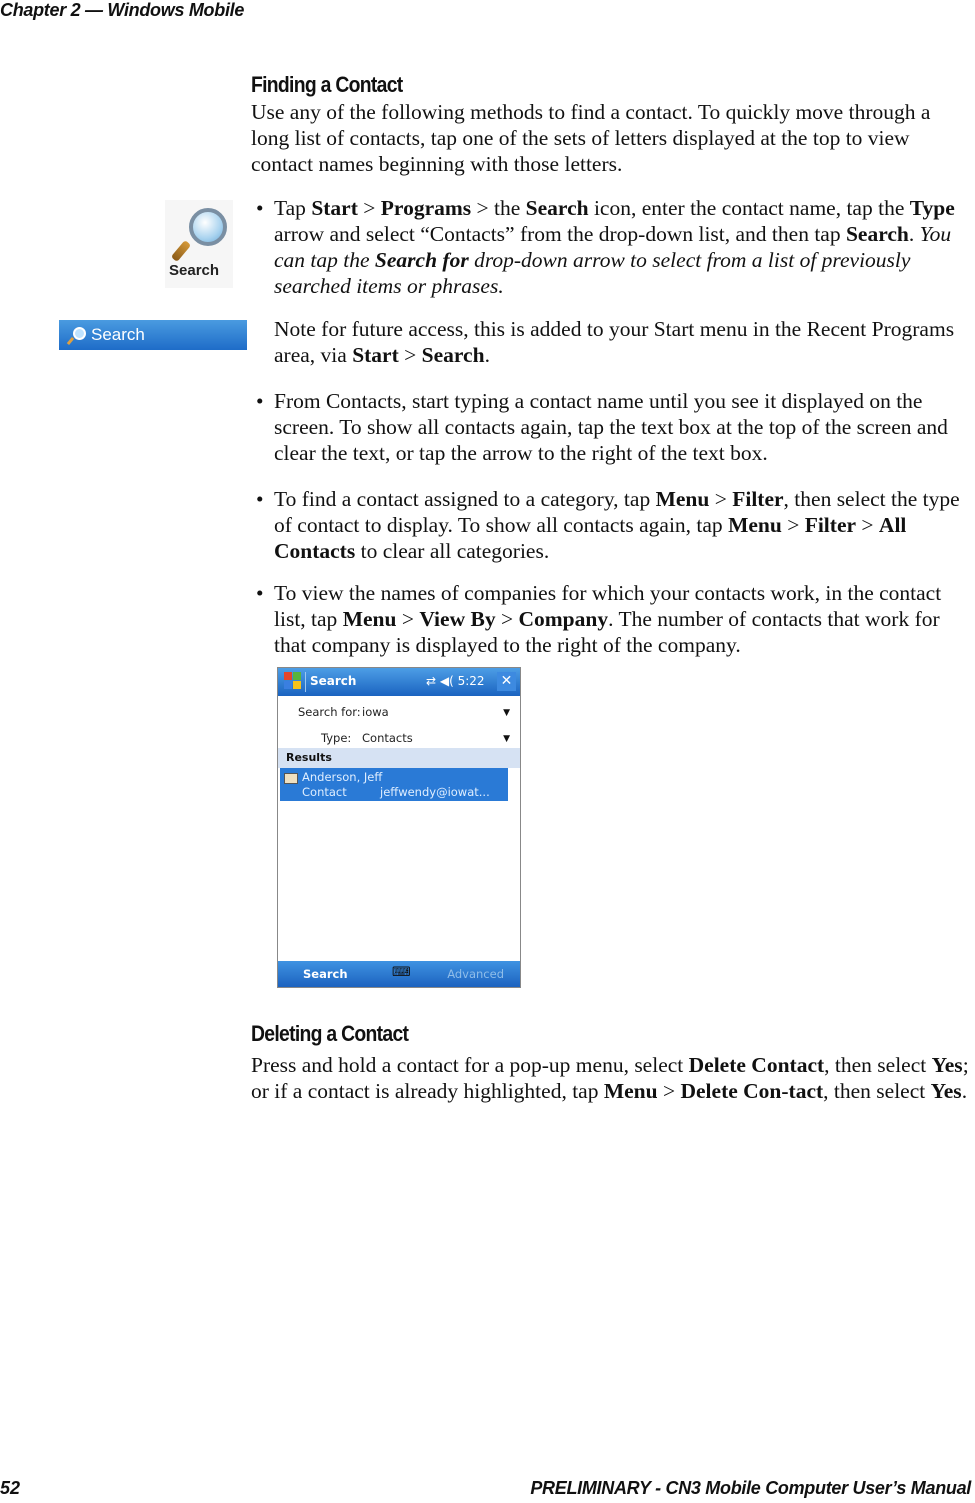 The width and height of the screenshot is (975, 1503). Describe the element at coordinates (506, 713) in the screenshot. I see `search-for-dropdown-icon: ▼` at that location.